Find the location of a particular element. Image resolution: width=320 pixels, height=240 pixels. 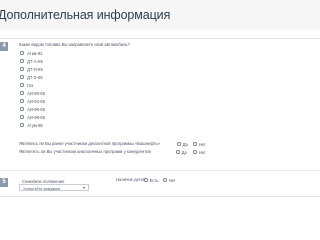

fuel-option: ДТ-Л-К5 is located at coordinates (32, 69).